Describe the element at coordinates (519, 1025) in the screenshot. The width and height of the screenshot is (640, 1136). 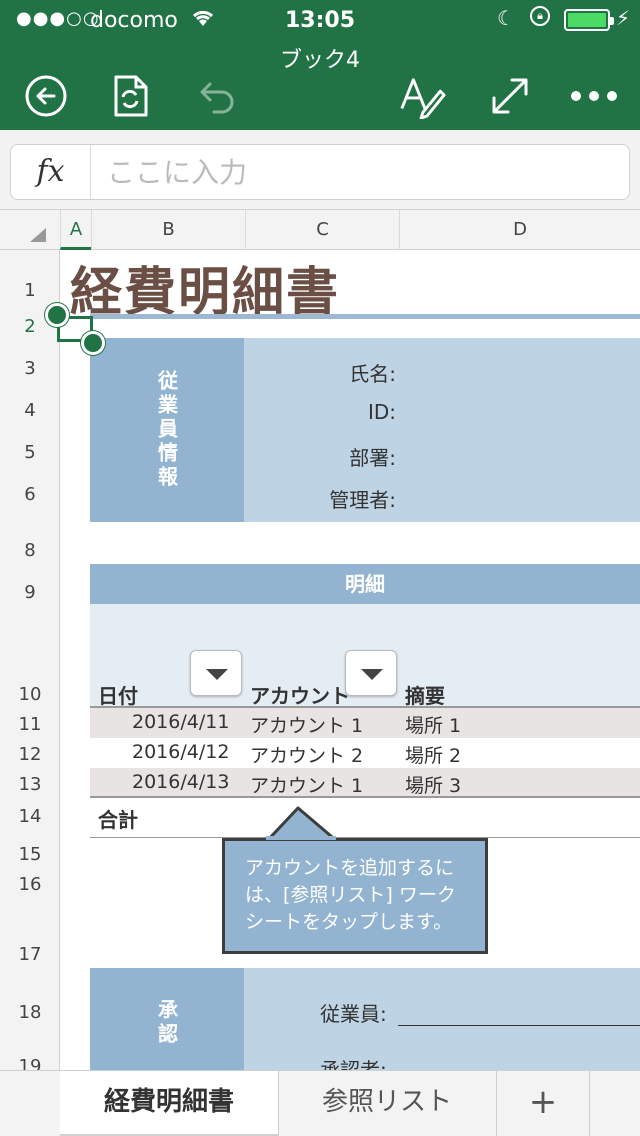
I see `employee-sign-line` at that location.